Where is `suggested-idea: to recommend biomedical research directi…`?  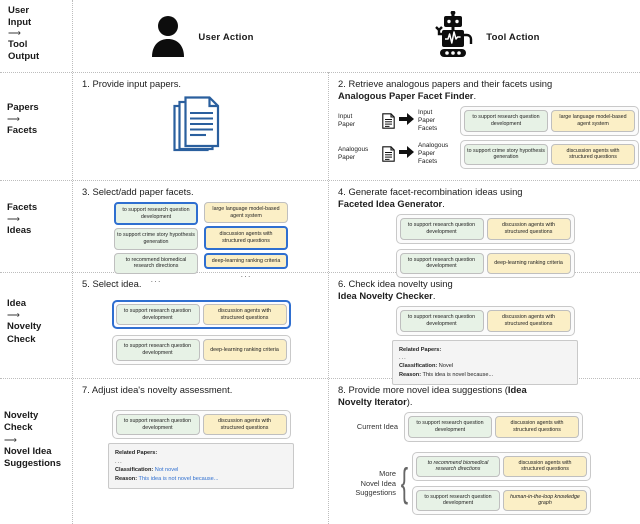 suggested-idea: to recommend biomedical research directi… is located at coordinates (501, 466).